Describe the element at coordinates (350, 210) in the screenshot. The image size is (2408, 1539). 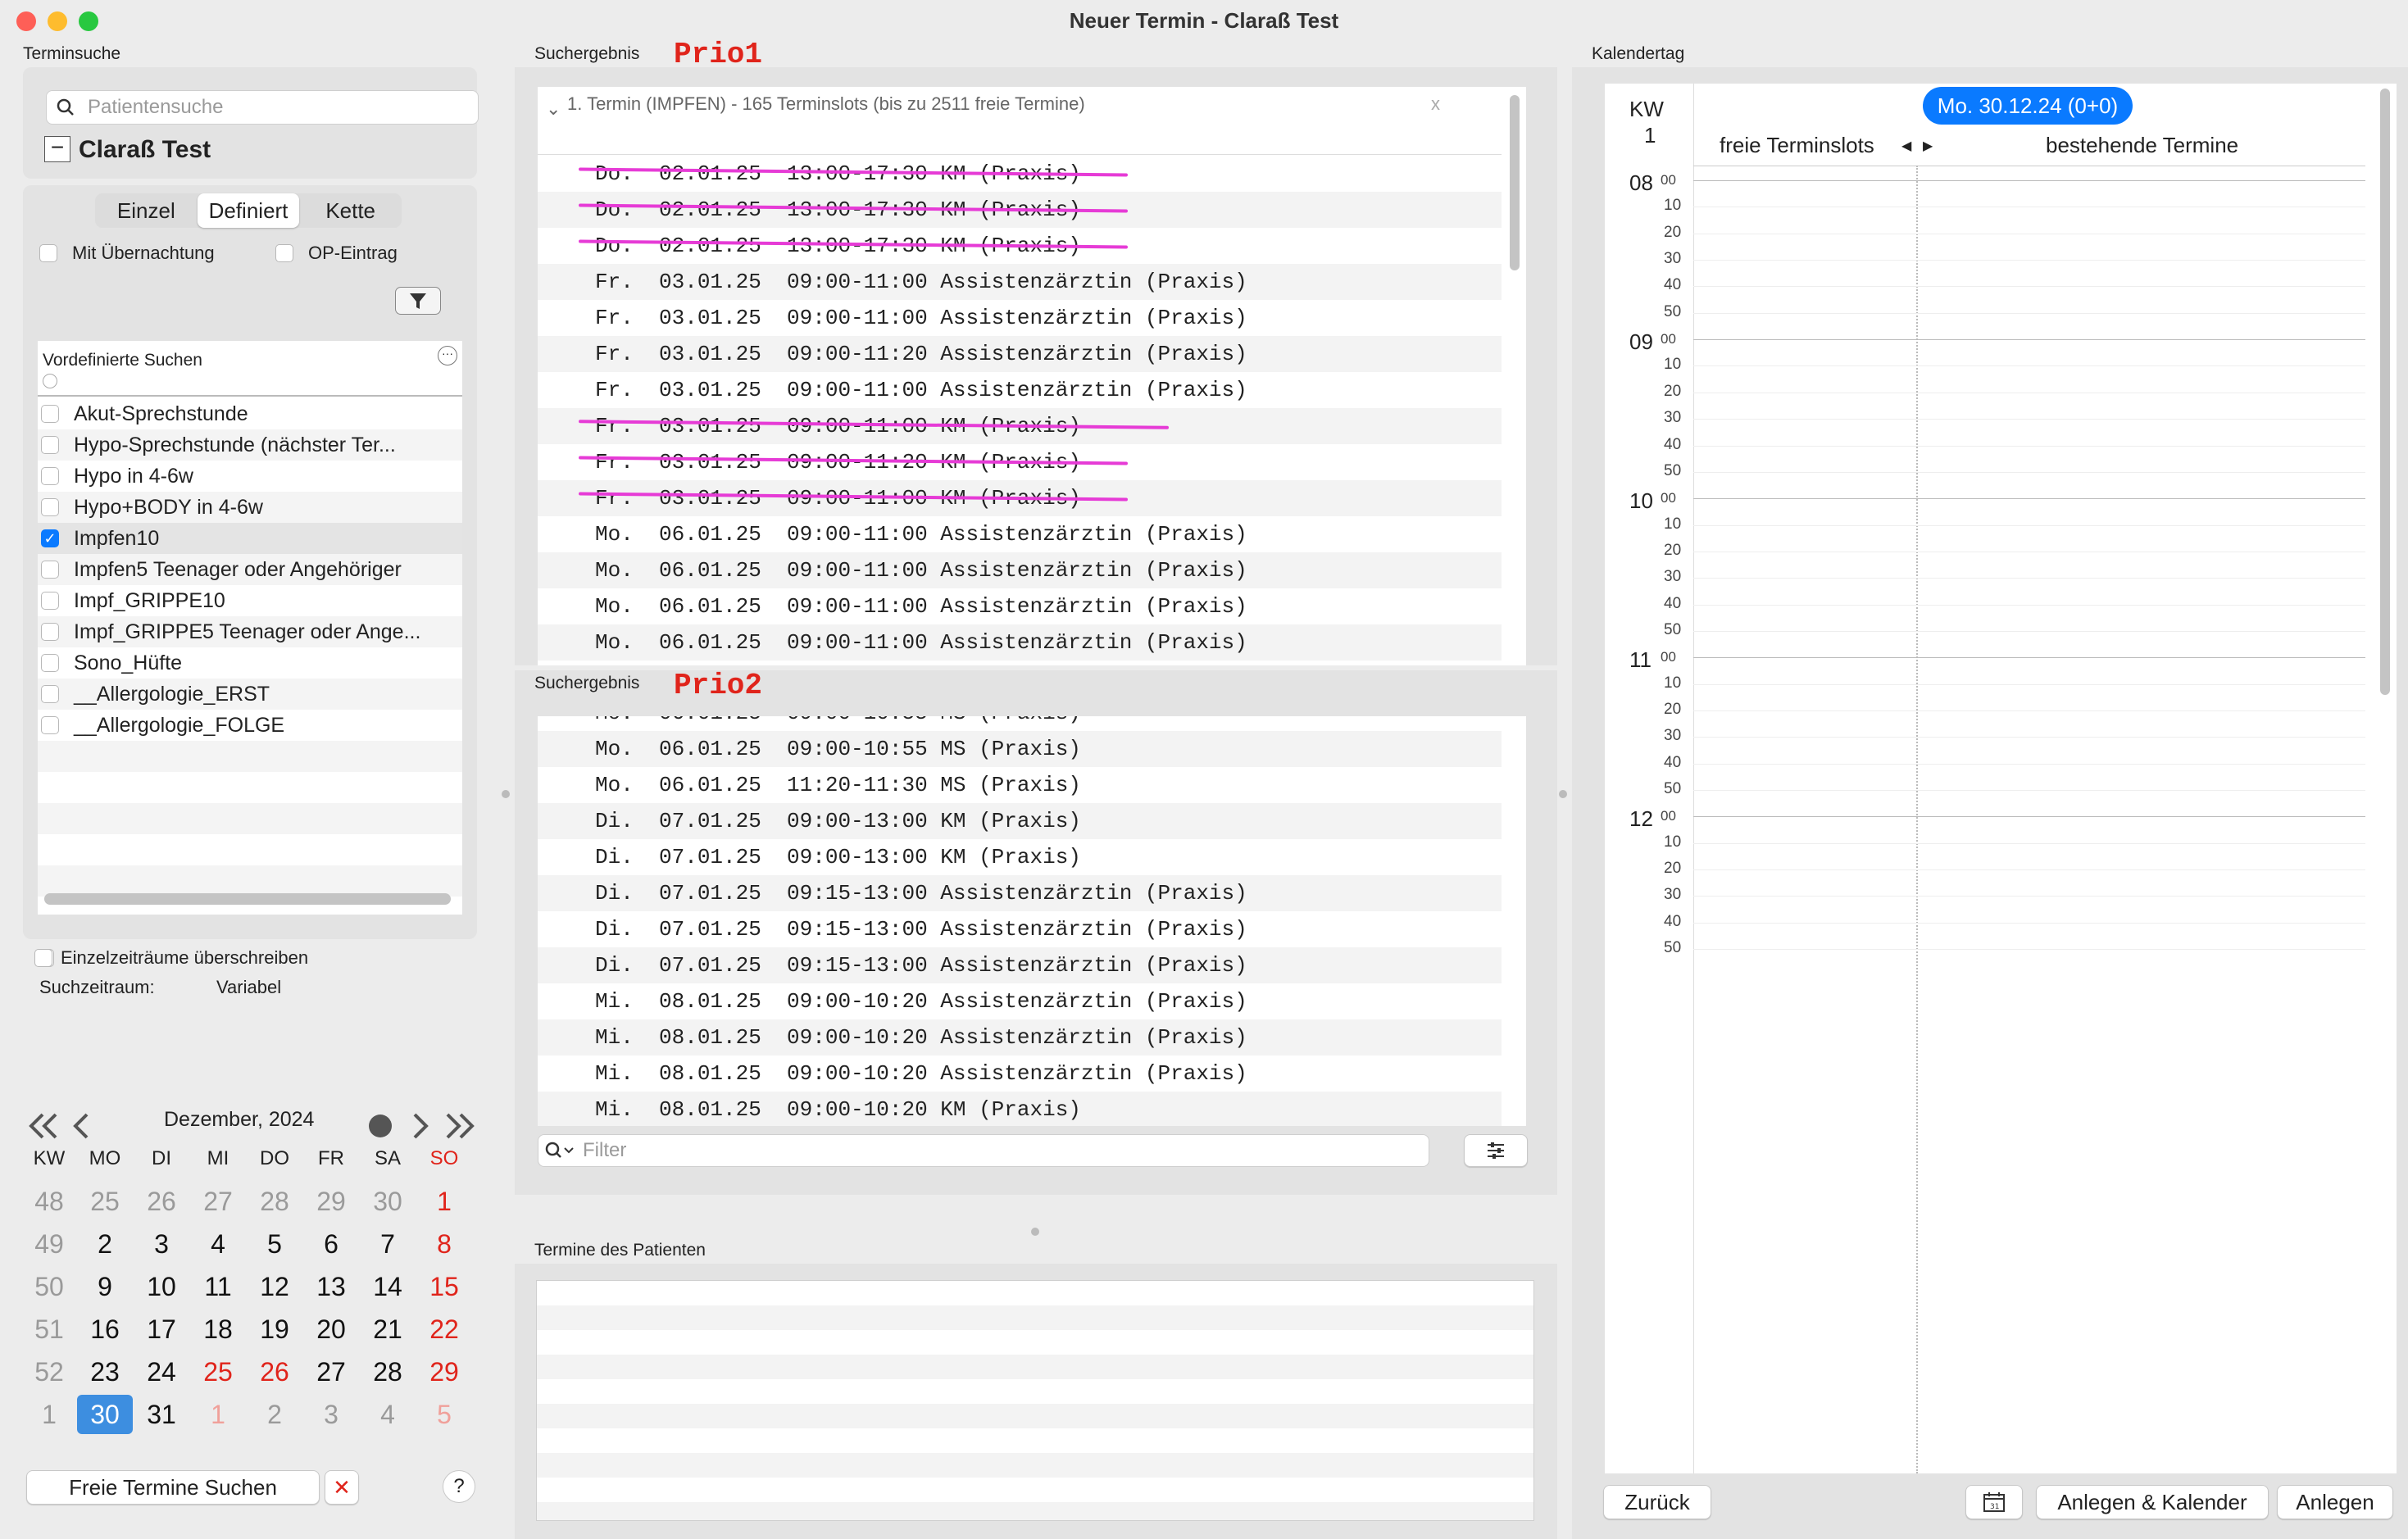
I see `tab-kette: Kette` at that location.